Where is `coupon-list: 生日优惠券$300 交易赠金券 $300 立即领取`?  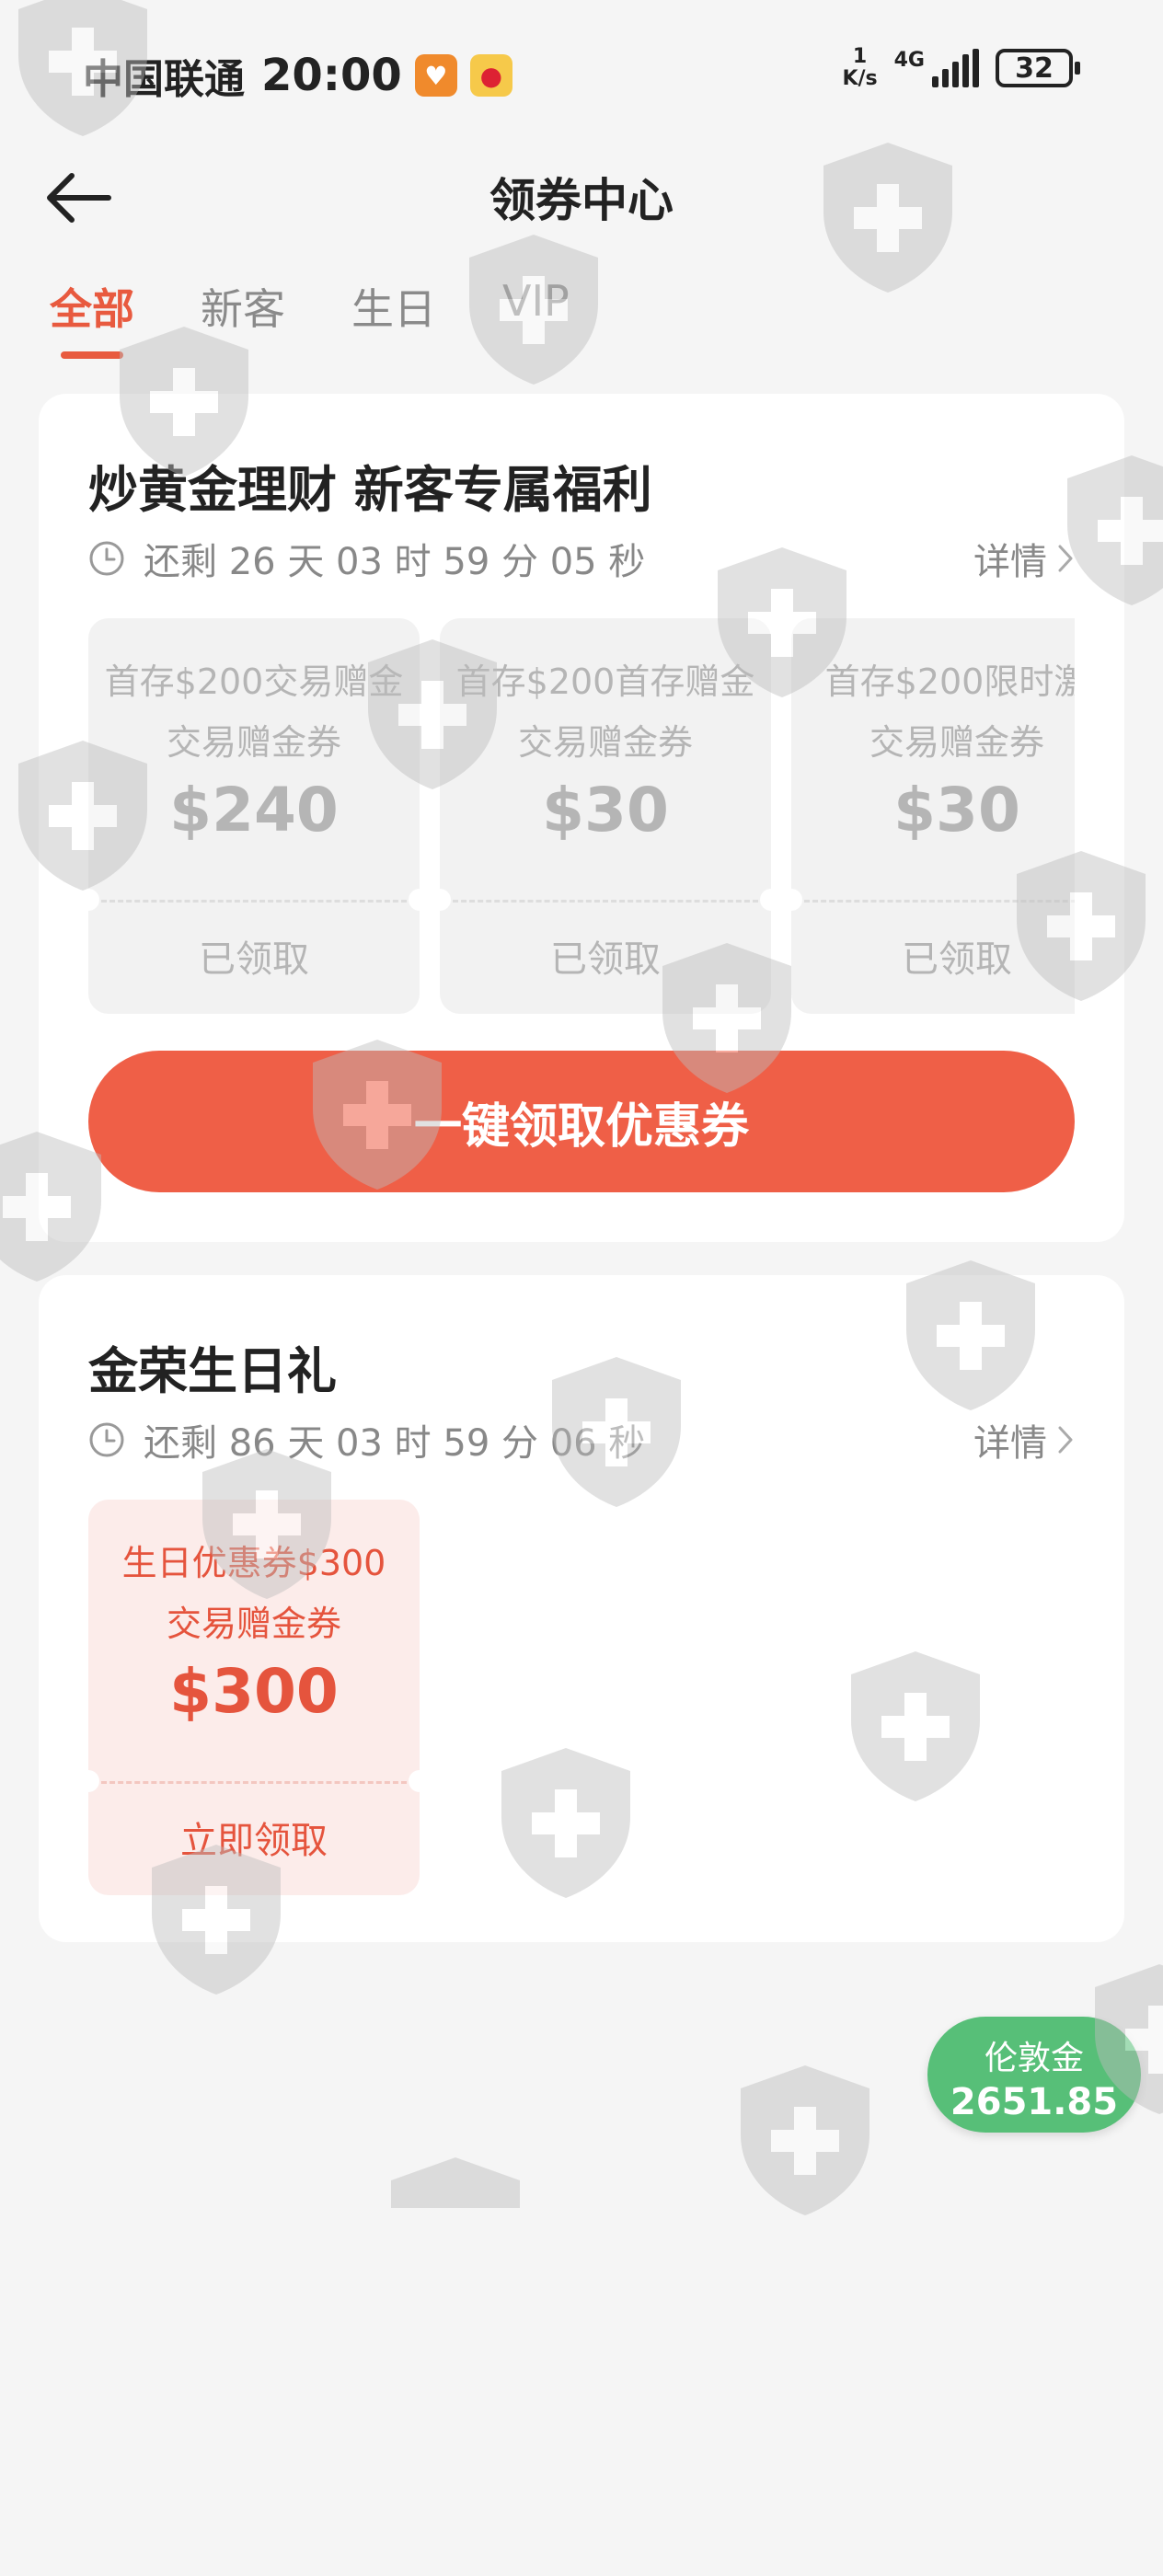
coupon-list: 生日优惠券$300 交易赠金券 $300 立即领取 is located at coordinates (581, 1697).